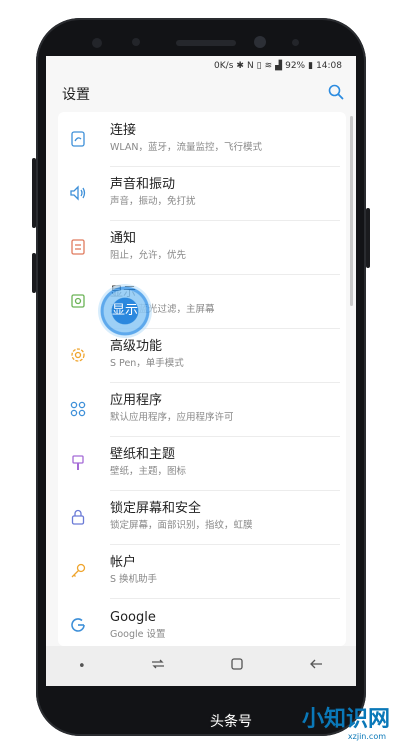 The height and width of the screenshot is (745, 400). I want to click on brush-icon, so click(78, 463).